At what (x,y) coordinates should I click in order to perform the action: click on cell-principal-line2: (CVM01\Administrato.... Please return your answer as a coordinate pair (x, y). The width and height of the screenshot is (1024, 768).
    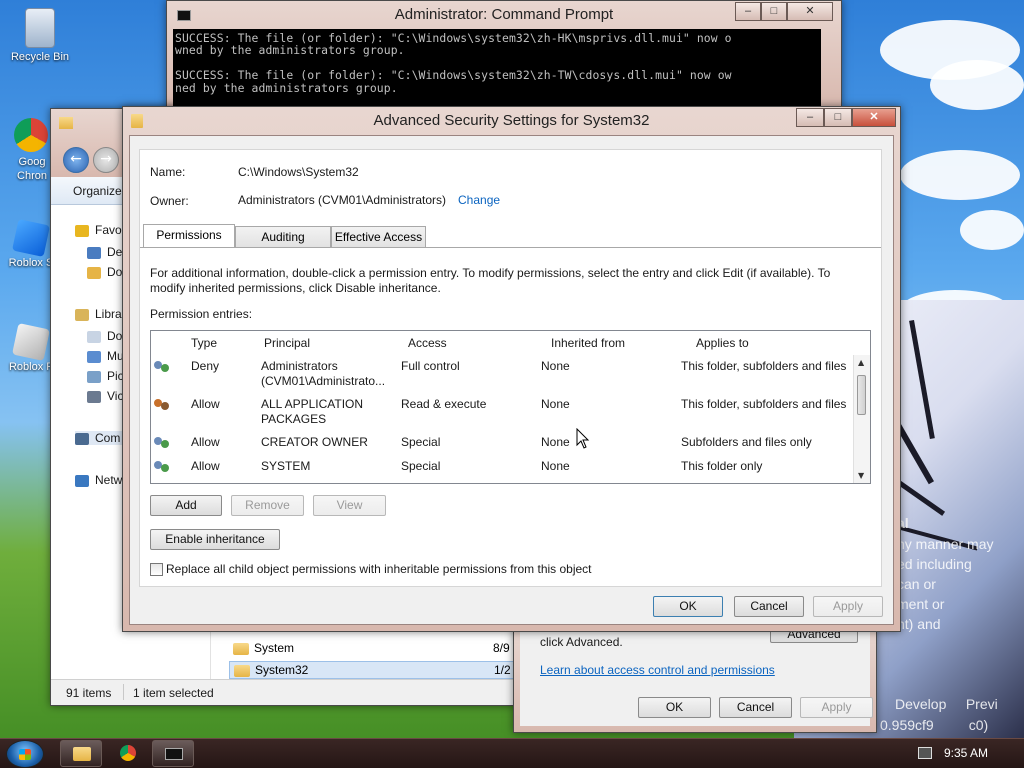
    Looking at the image, I should click on (323, 381).